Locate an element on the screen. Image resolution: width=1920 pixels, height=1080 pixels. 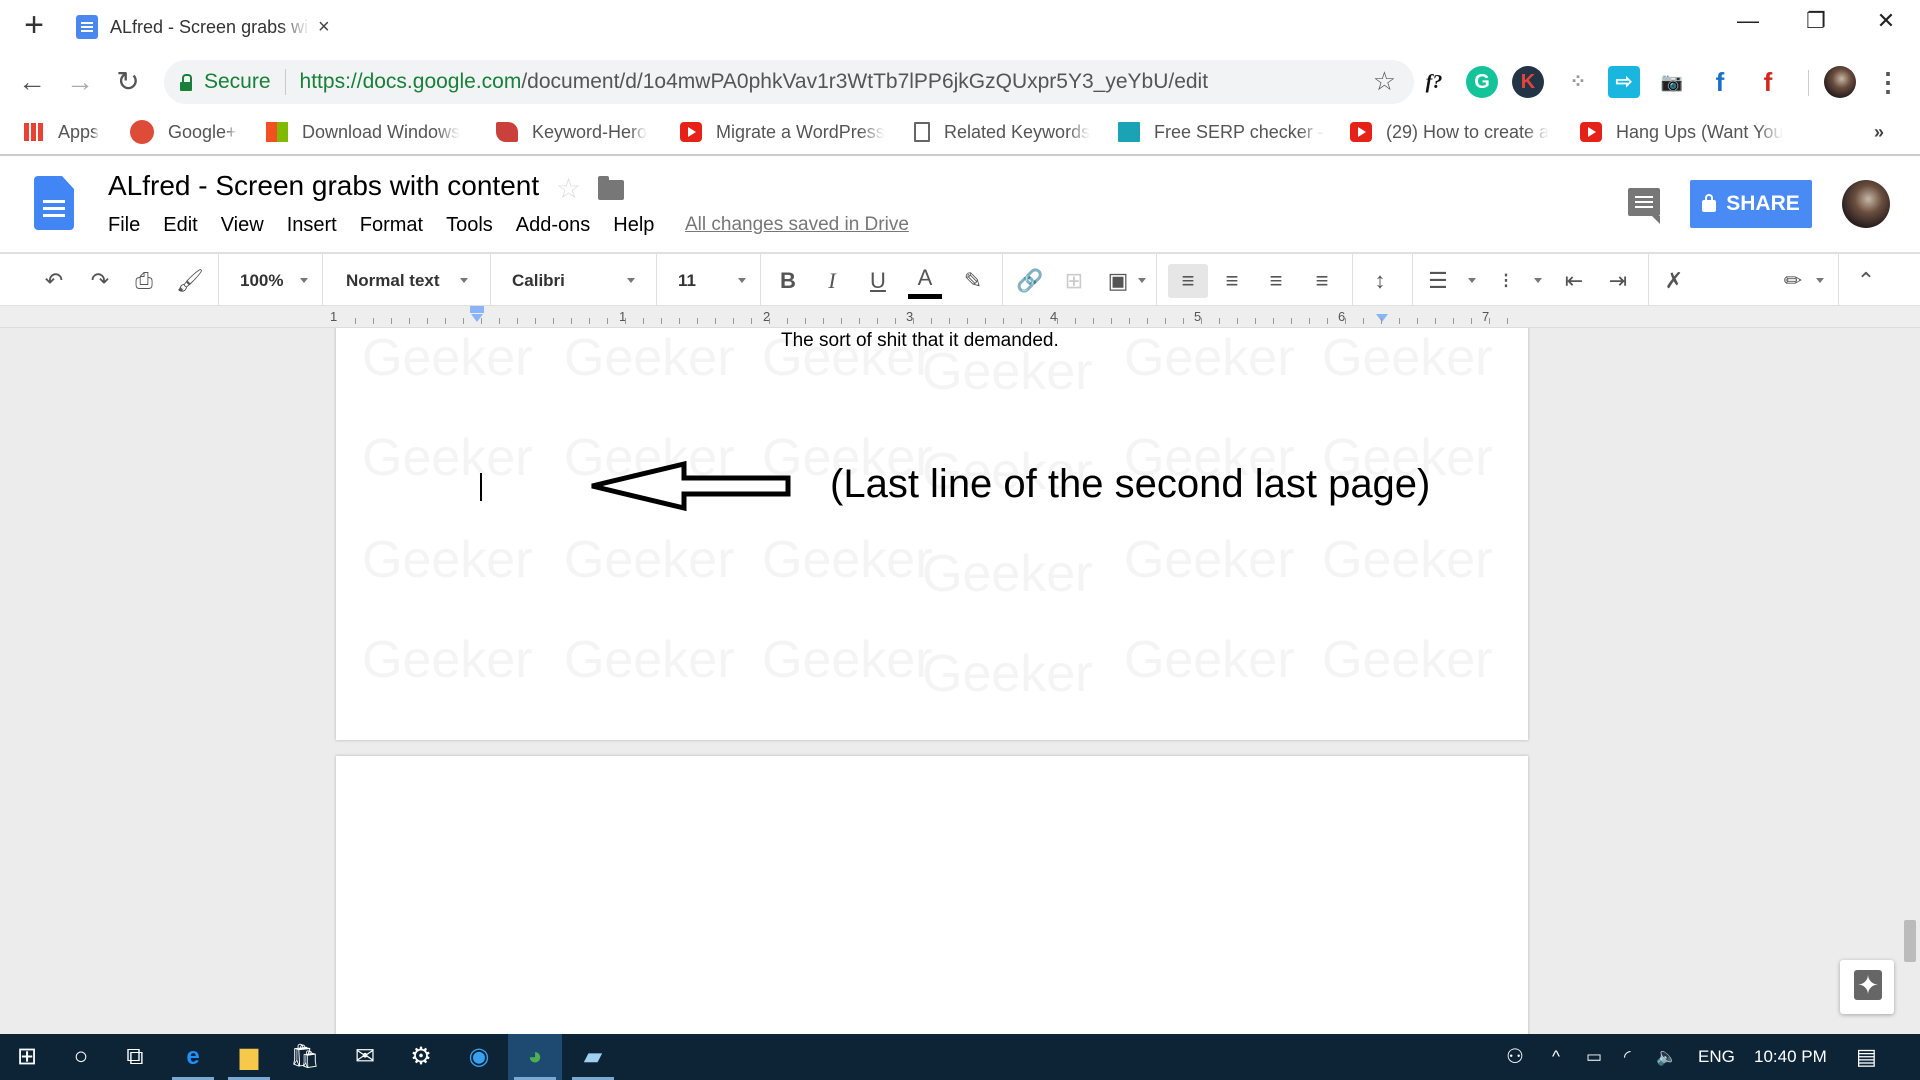
bulleted-list-icon: ⁝ is located at coordinates (1506, 281).